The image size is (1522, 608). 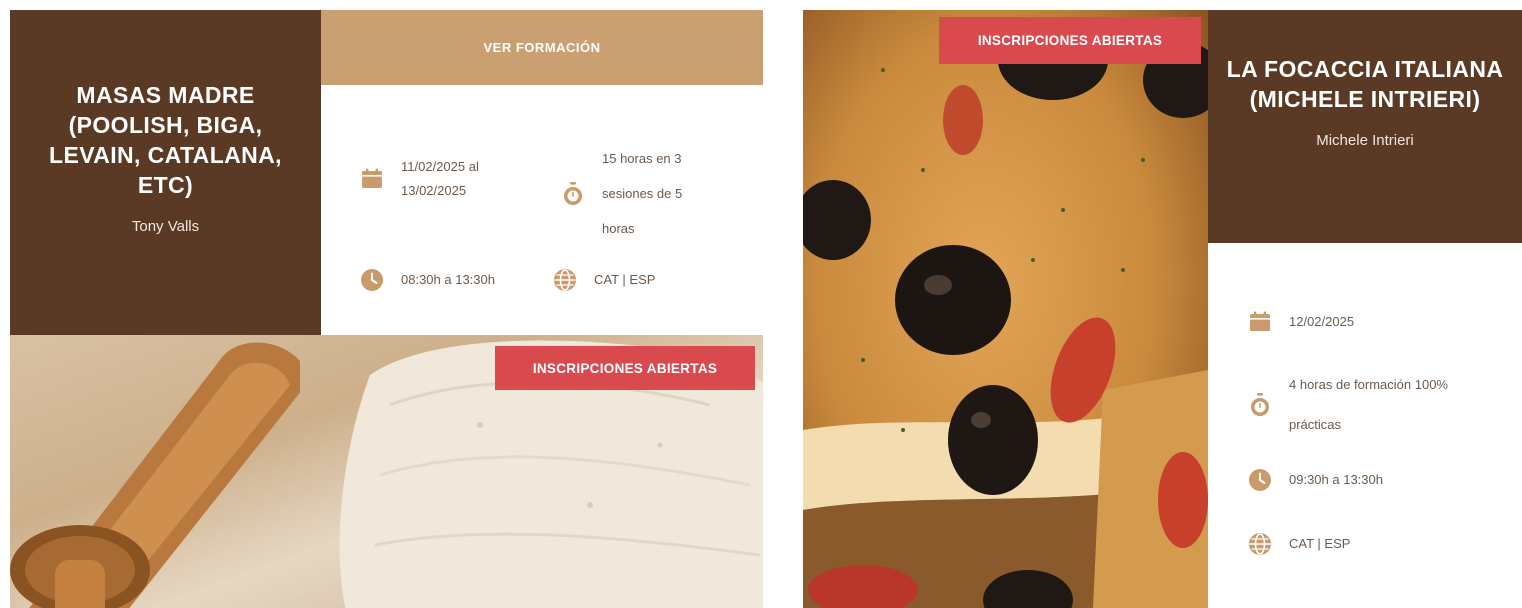 I want to click on view-course-button: VER FORMACIÓN, so click(x=542, y=47).